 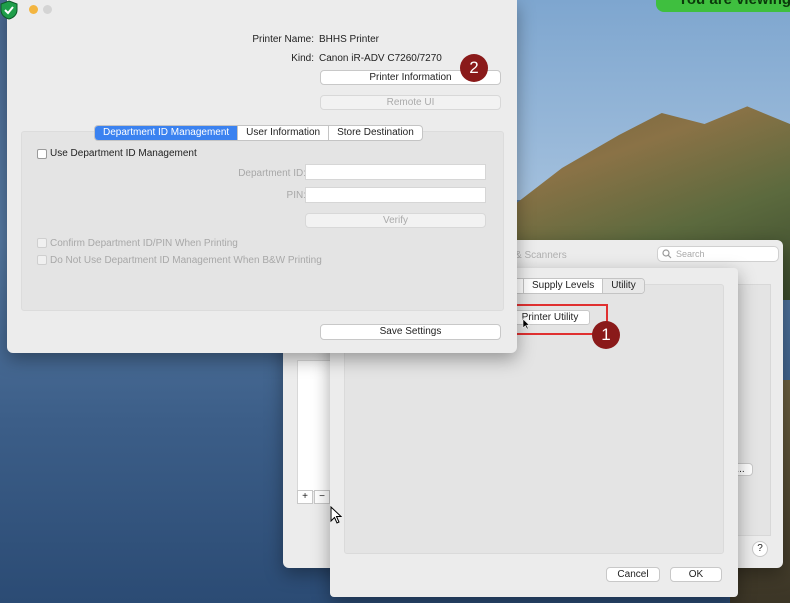 What do you see at coordinates (718, 254) in the screenshot?
I see `search-field: Search` at bounding box center [718, 254].